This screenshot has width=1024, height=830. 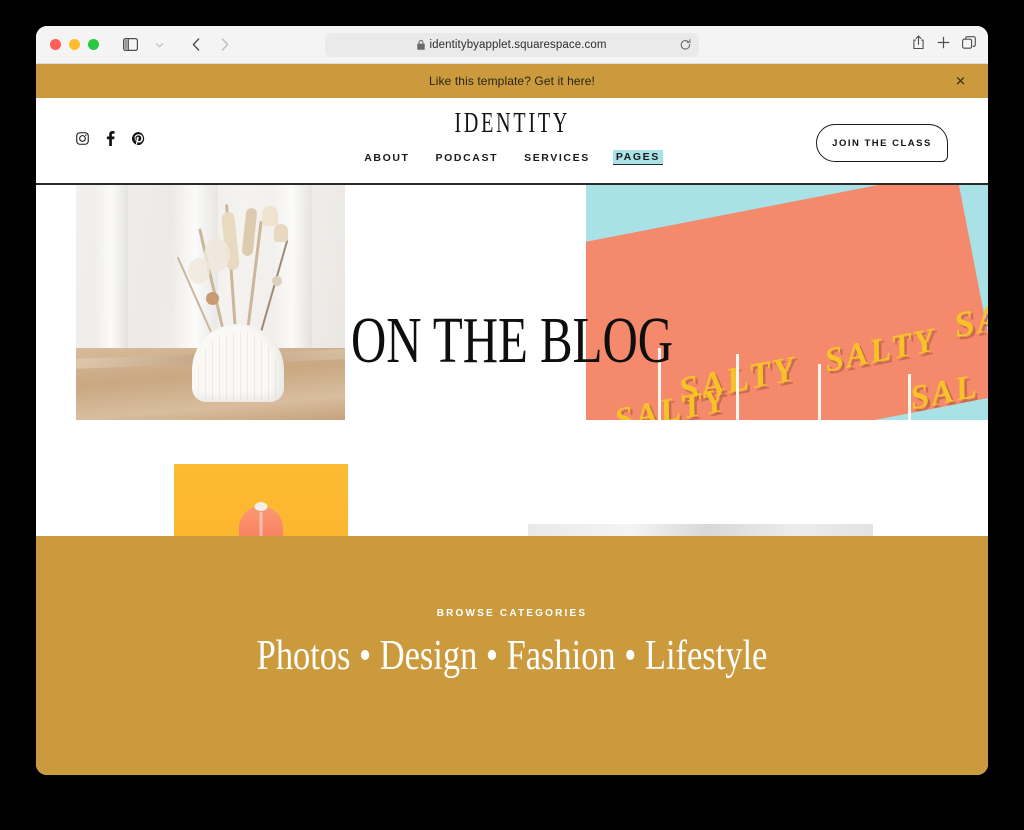 I want to click on promo-banner-text: Like this template? Get it here!, so click(x=512, y=81).